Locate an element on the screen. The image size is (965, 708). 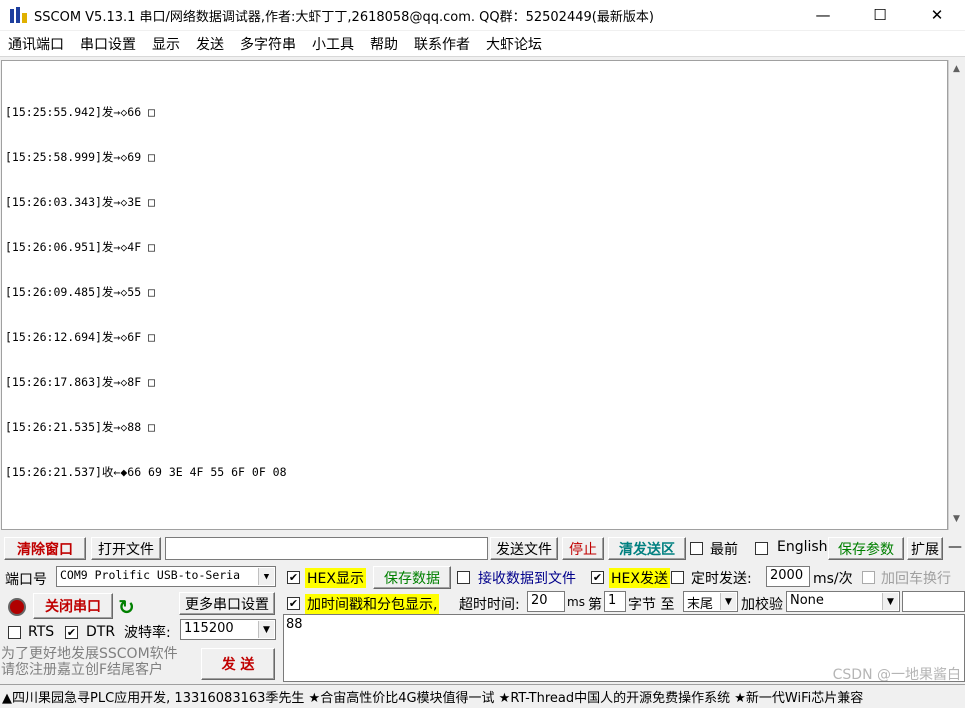
port-value: COM9 Prolific USB-to-Seria is located at coordinates (150, 575).